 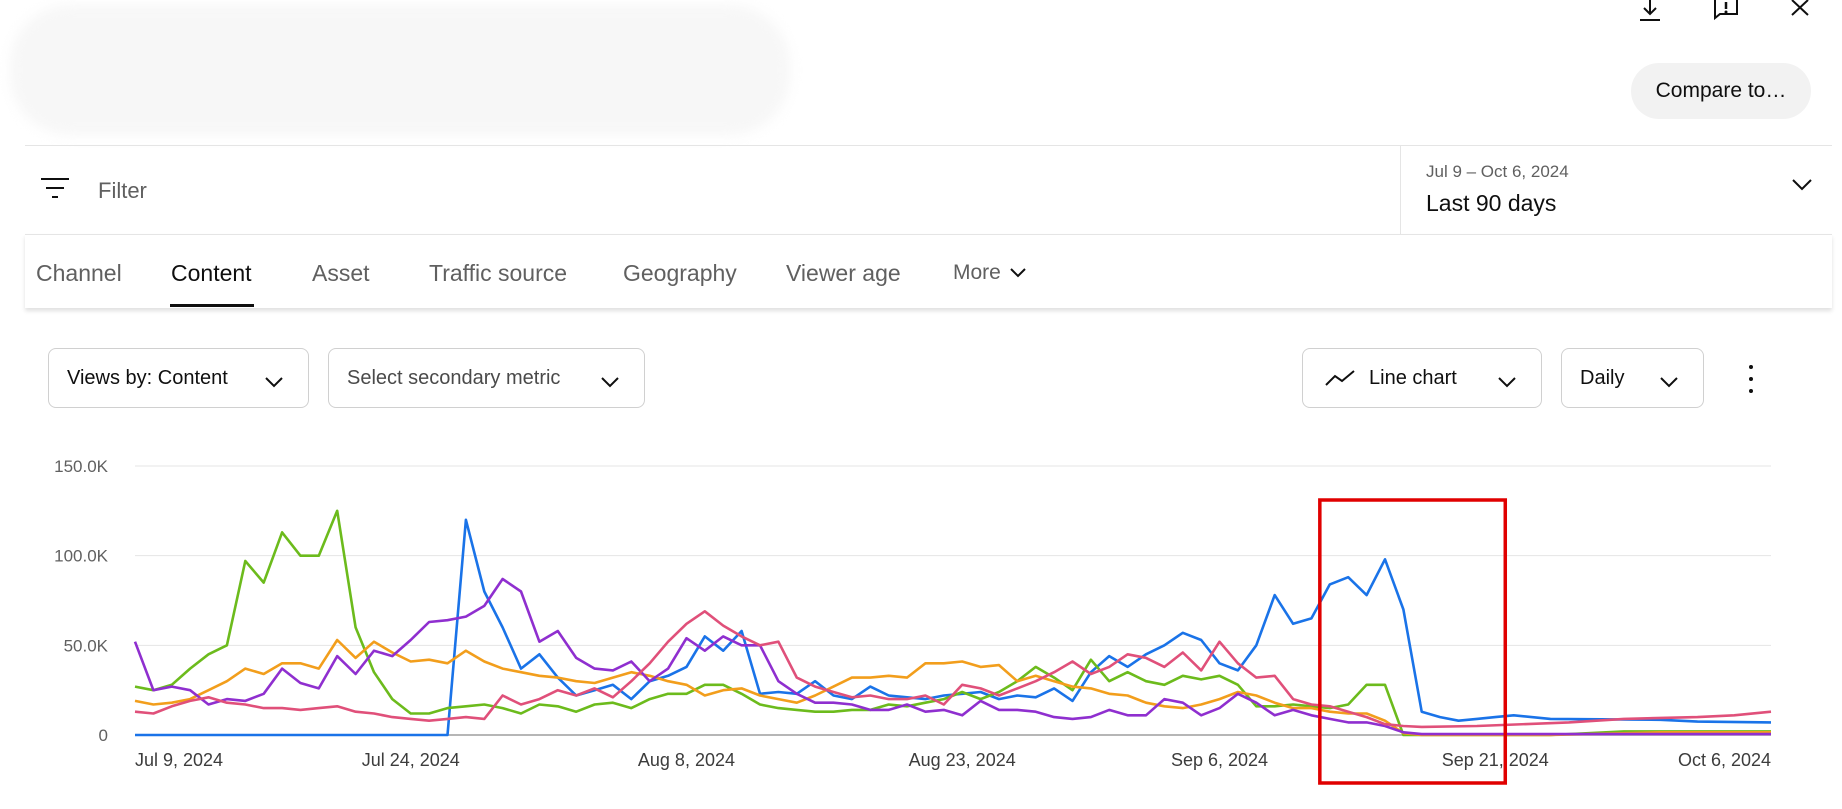 I want to click on tab-geography: Geography, so click(x=680, y=273).